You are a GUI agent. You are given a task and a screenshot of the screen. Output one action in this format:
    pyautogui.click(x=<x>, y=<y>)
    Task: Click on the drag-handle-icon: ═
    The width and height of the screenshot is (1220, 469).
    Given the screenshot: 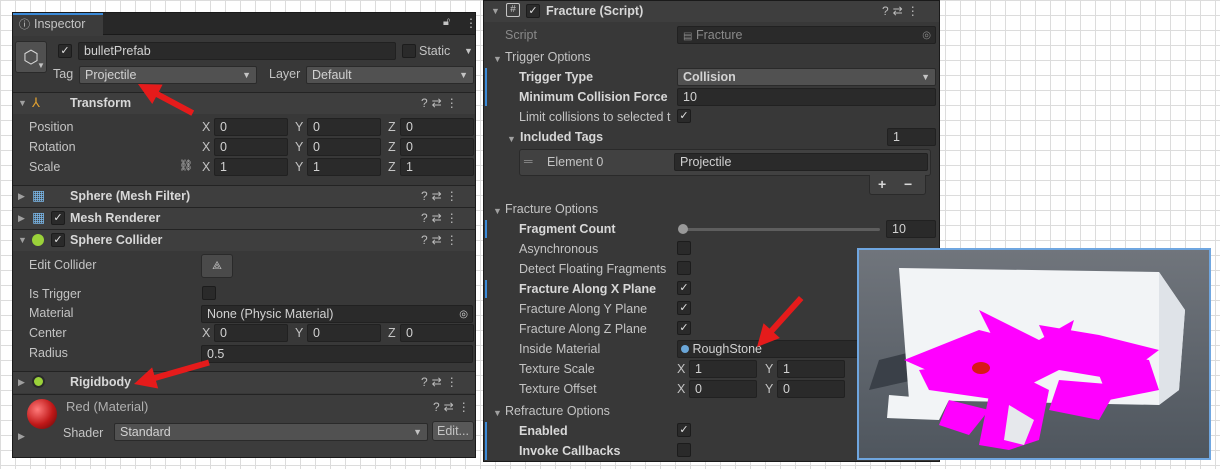 What is the action you would take?
    pyautogui.click(x=528, y=161)
    